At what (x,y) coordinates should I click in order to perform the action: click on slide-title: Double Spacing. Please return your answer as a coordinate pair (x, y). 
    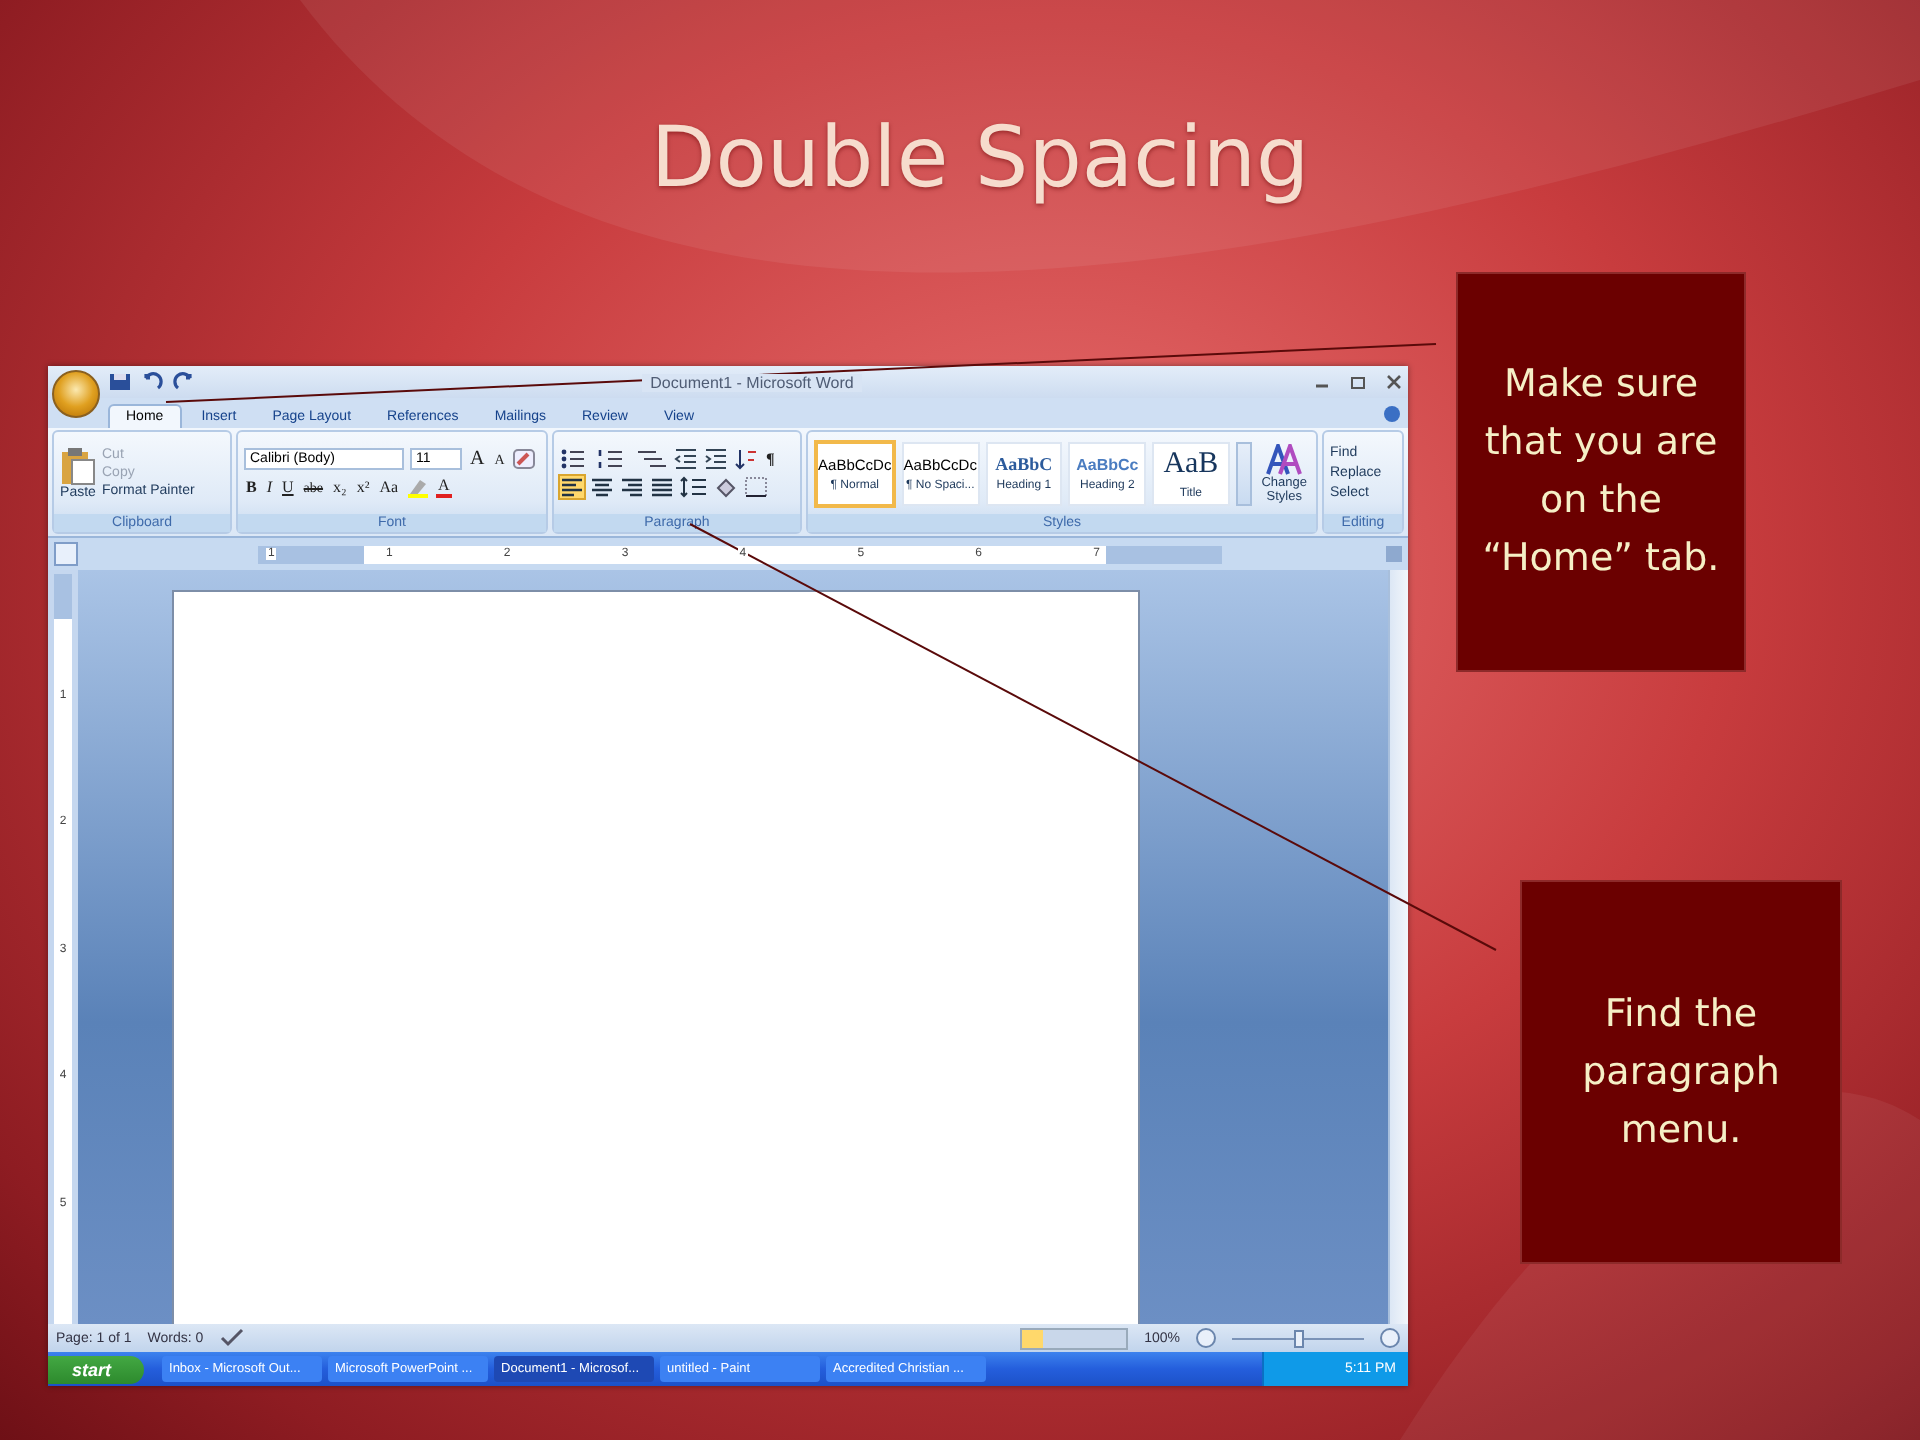
    Looking at the image, I should click on (980, 157).